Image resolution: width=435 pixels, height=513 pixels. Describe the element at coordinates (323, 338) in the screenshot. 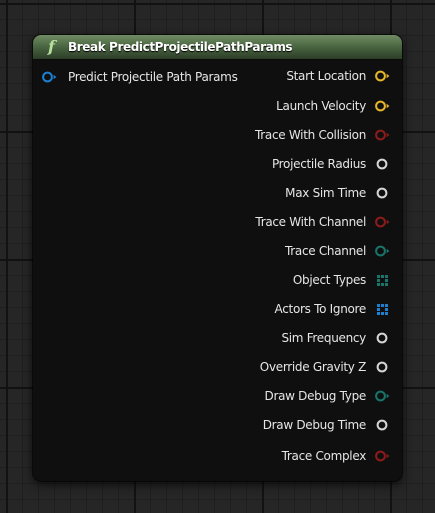

I see `pin-label: Sim Frequency` at that location.